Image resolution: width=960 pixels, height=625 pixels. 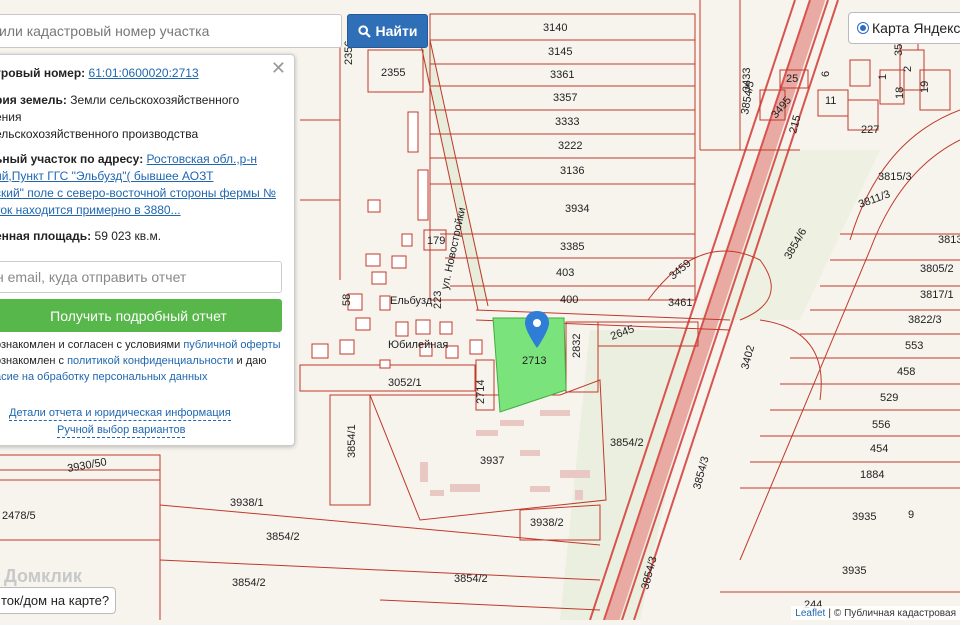 I want to click on agreement-text-2-tail: и даю, so click(x=251, y=361).